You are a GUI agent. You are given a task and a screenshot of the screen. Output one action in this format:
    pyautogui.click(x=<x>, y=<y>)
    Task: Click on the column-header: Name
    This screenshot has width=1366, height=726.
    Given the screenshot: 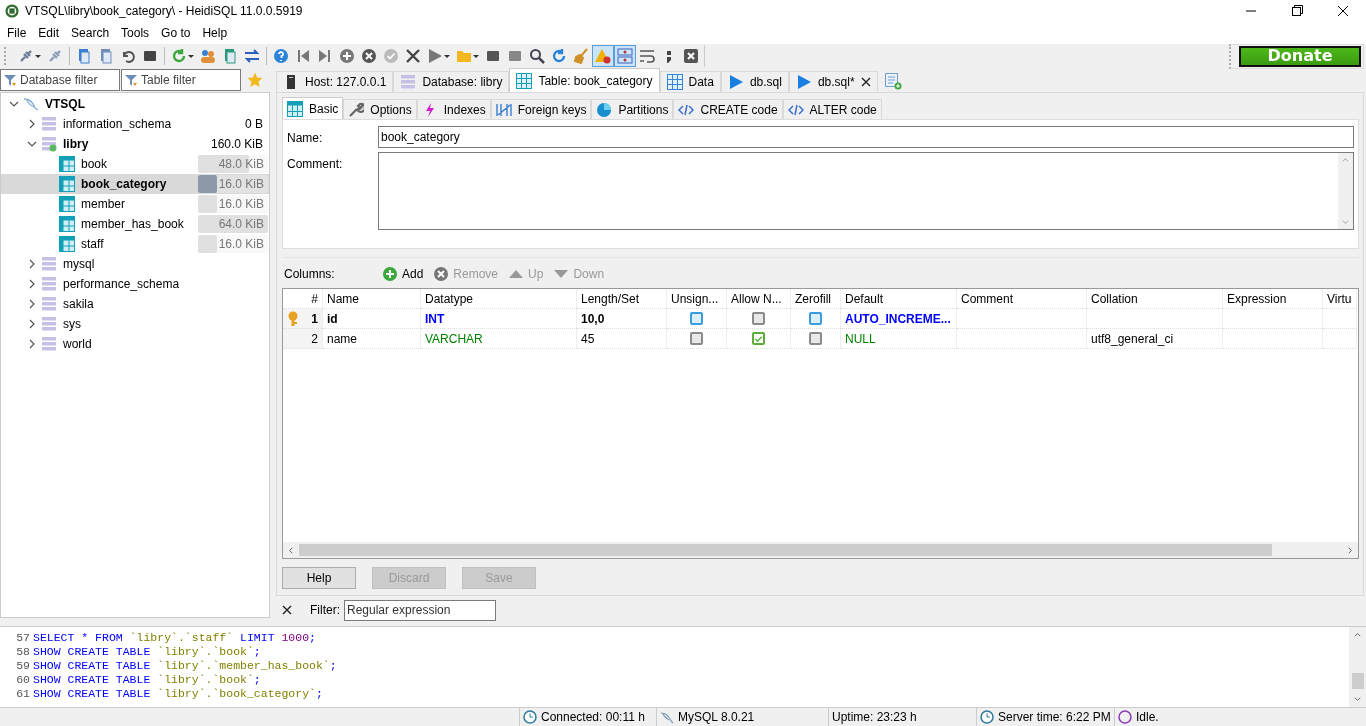 What is the action you would take?
    pyautogui.click(x=372, y=299)
    